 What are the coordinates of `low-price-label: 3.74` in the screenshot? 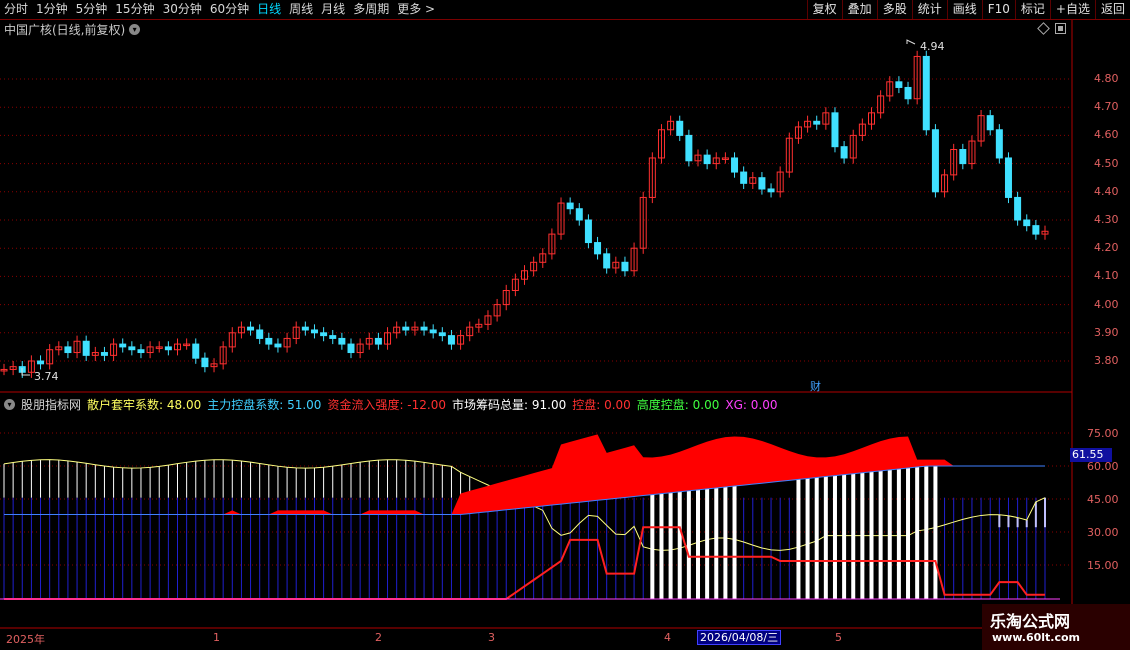 It's located at (46, 376).